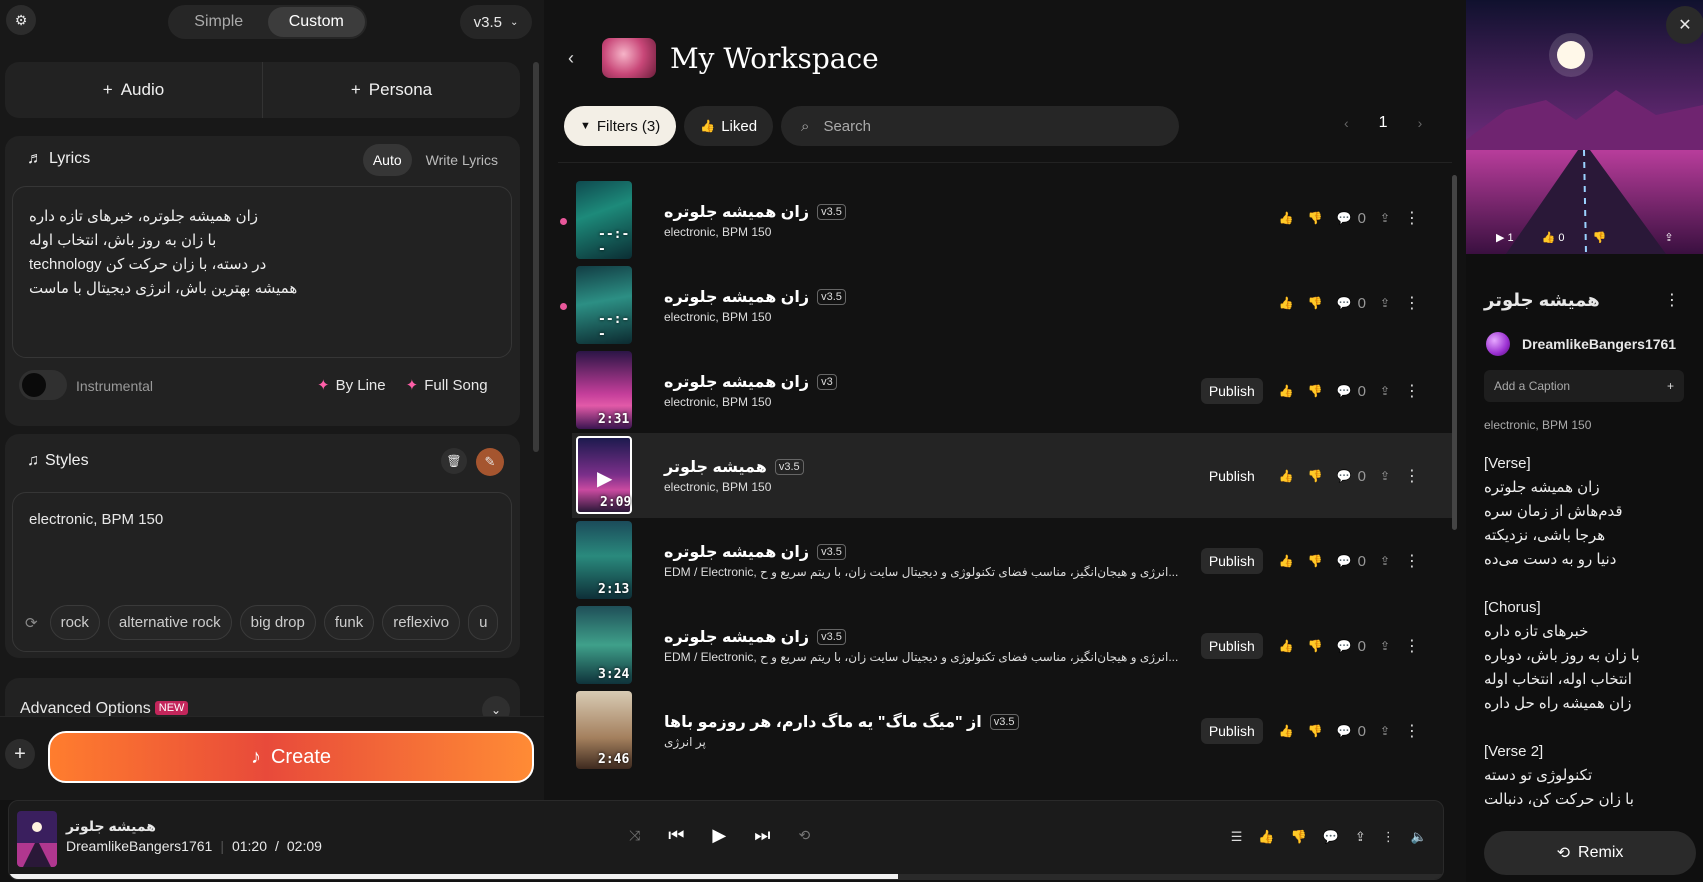 Image resolution: width=1703 pixels, height=882 pixels. I want to click on clear-styles-button: 🗑, so click(454, 461).